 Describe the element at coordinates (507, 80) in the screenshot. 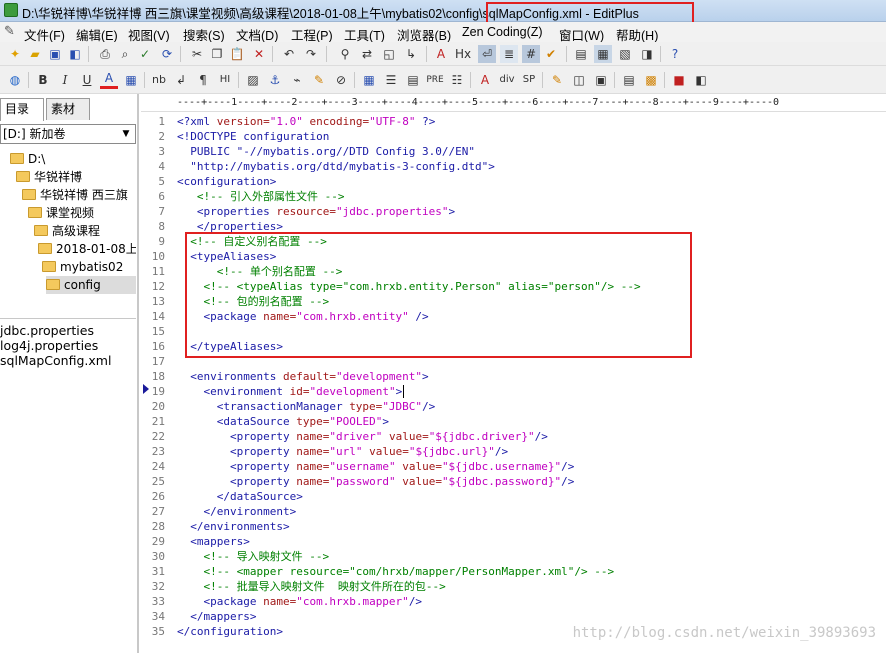

I see `div-icon: div` at that location.